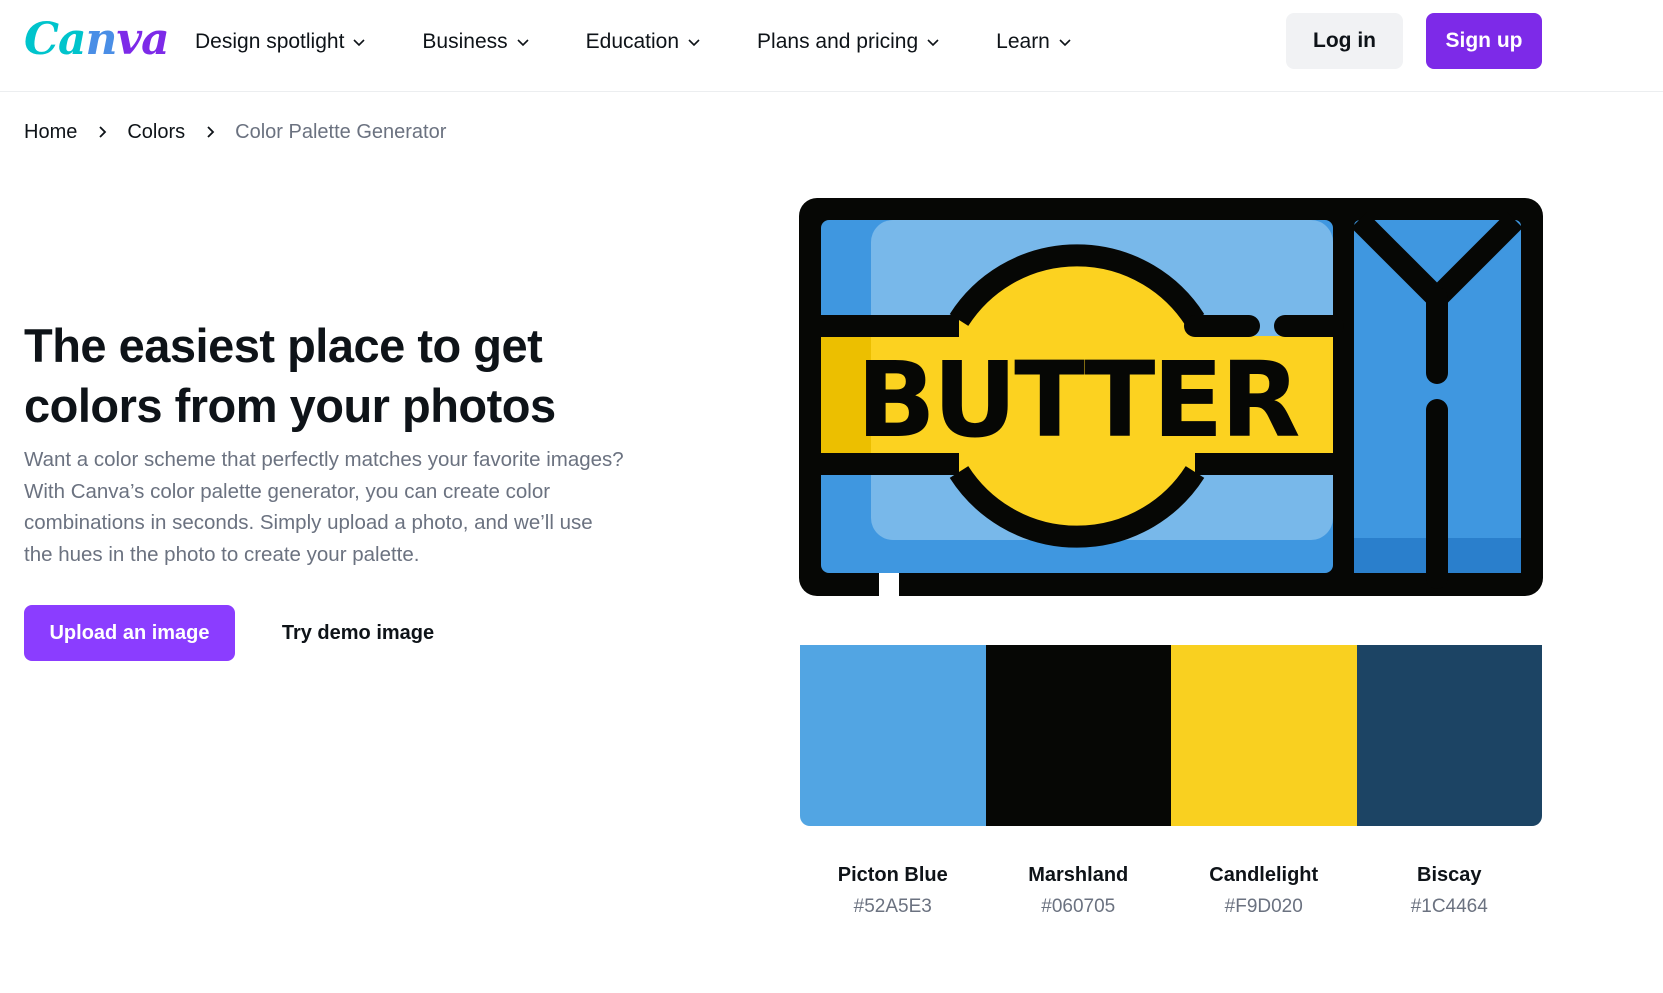 This screenshot has height=993, width=1663. I want to click on palette-label: Marshland #060705, so click(1079, 891).